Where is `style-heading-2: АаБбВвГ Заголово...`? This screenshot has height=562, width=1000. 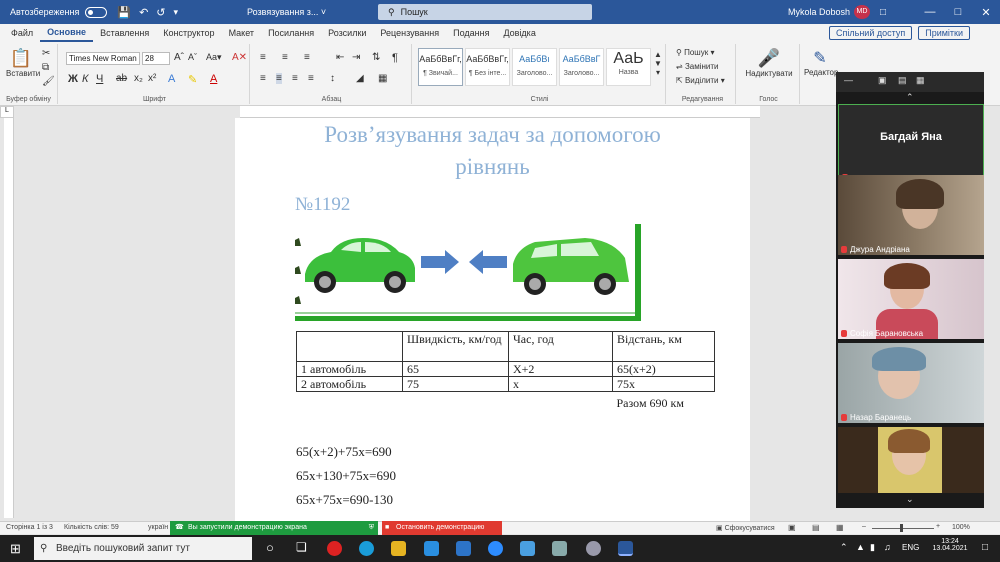 style-heading-2: АаБбВвГ Заголово... is located at coordinates (581, 67).